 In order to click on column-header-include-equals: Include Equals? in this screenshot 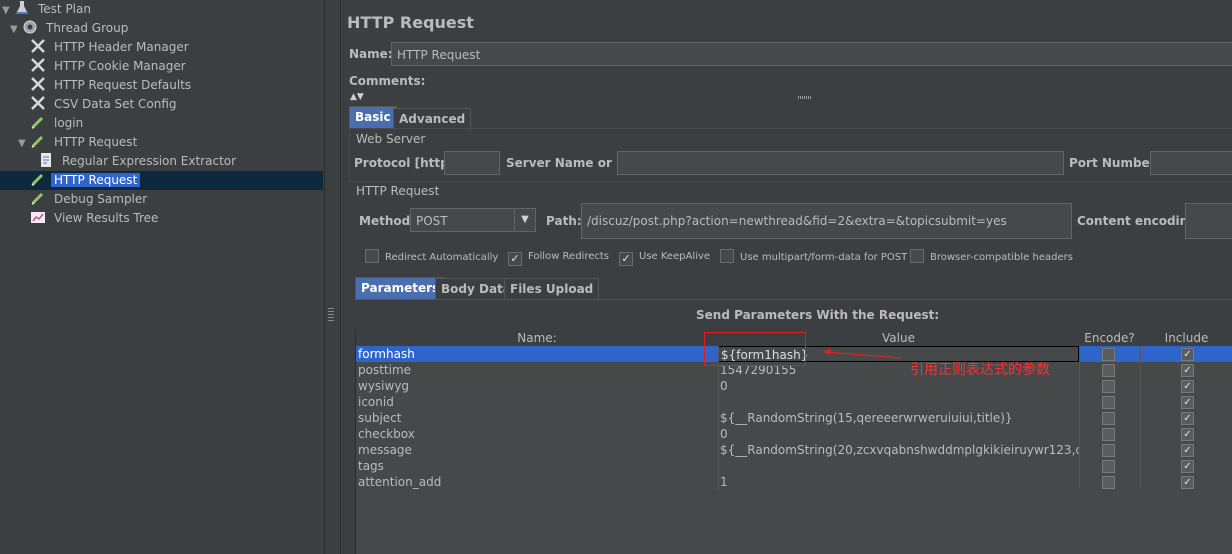, I will do `click(1186, 345)`.